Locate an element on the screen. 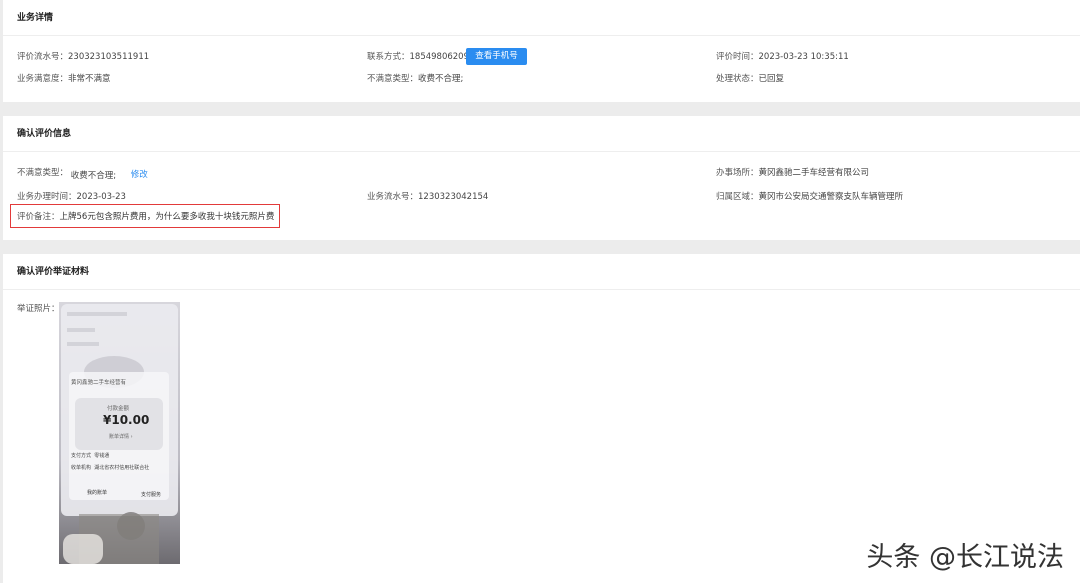 The image size is (1080, 583). dissatisfaction-type-label: 不满意类型： is located at coordinates (393, 79).